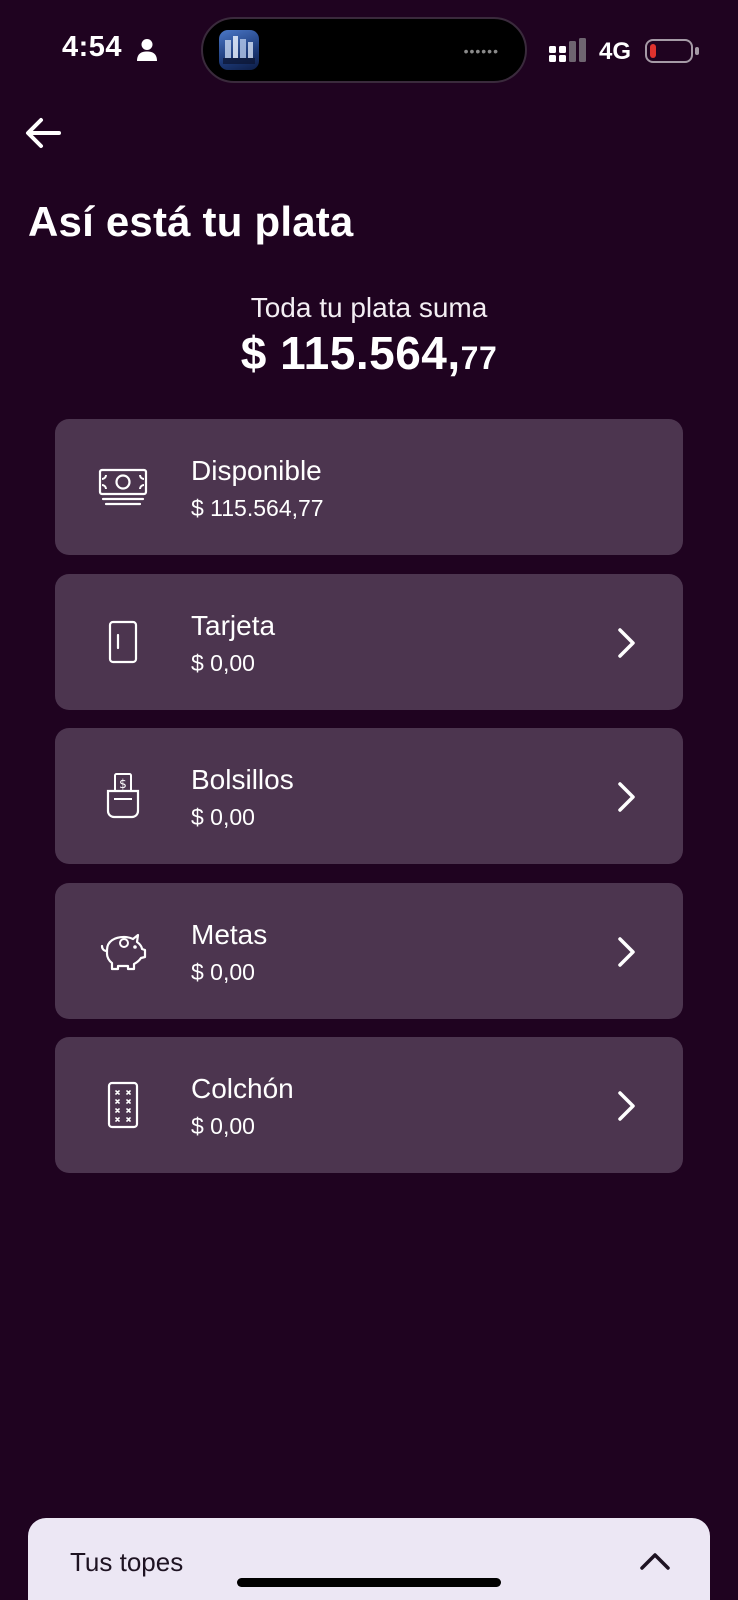  What do you see at coordinates (567, 50) in the screenshot?
I see `signal-icon` at bounding box center [567, 50].